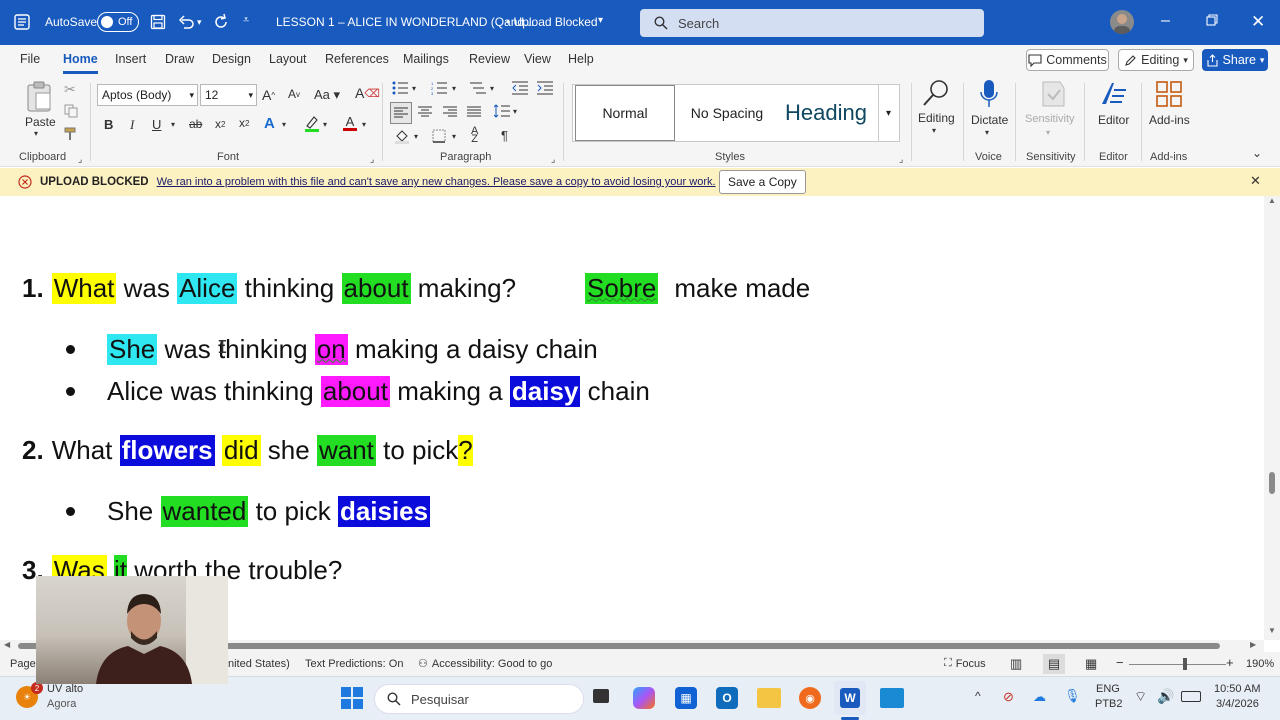 The image size is (1280, 720). What do you see at coordinates (892, 698) in the screenshot?
I see `remote-desktop-icon` at bounding box center [892, 698].